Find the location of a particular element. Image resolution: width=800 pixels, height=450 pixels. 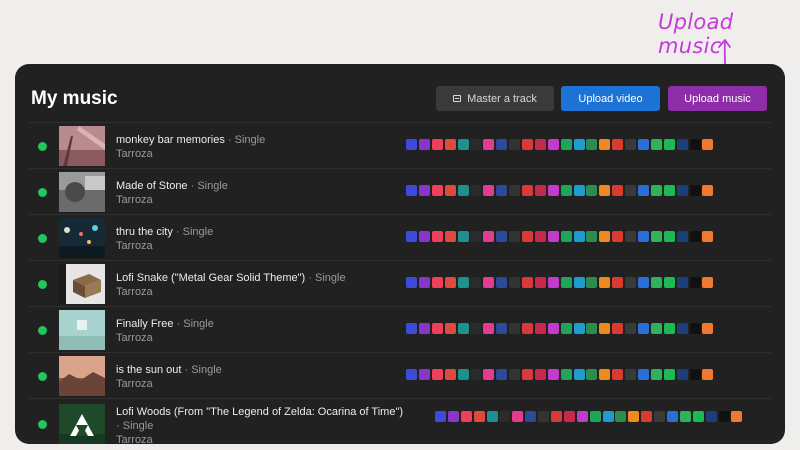

track-row: monkey bar memories · Single Tarroza is located at coordinates (400, 145).